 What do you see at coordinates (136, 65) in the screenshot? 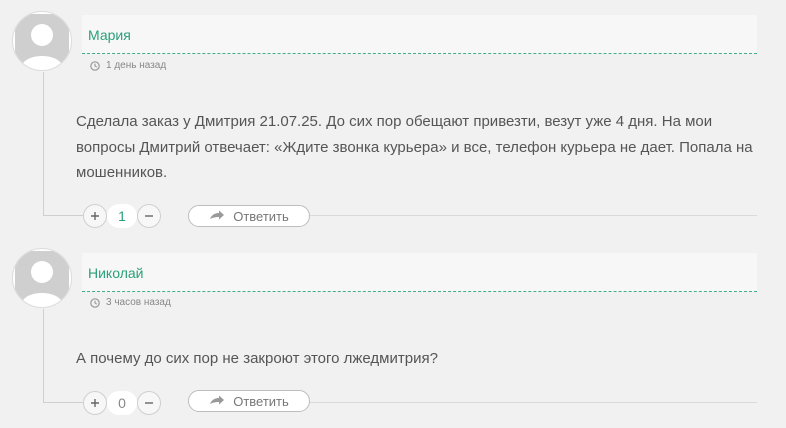
I see `date-text: 1 день назад` at bounding box center [136, 65].